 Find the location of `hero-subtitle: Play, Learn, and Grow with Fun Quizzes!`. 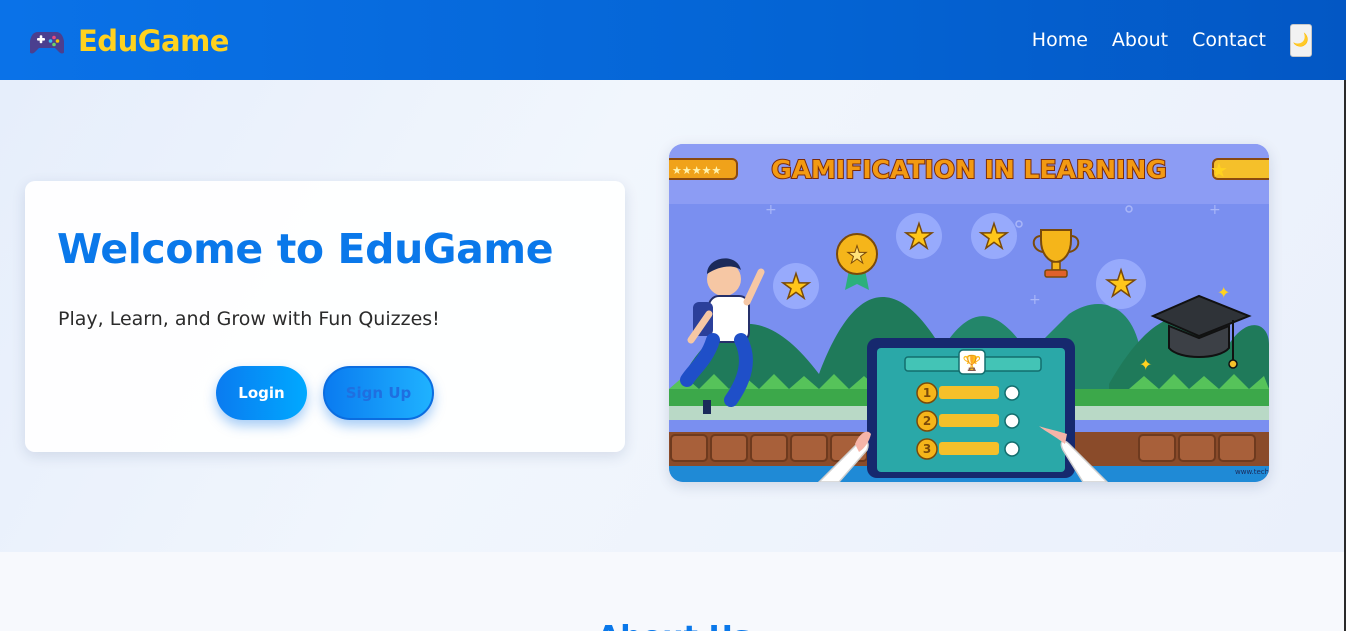

hero-subtitle: Play, Learn, and Grow with Fun Quizzes! is located at coordinates (249, 319).